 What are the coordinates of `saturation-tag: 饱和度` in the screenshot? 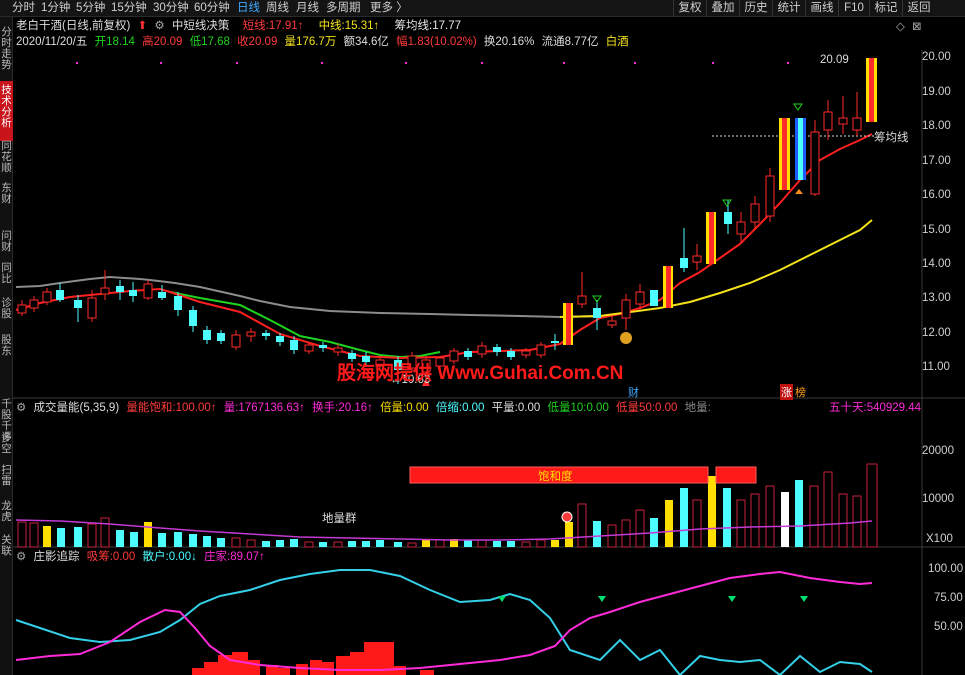 It's located at (555, 477).